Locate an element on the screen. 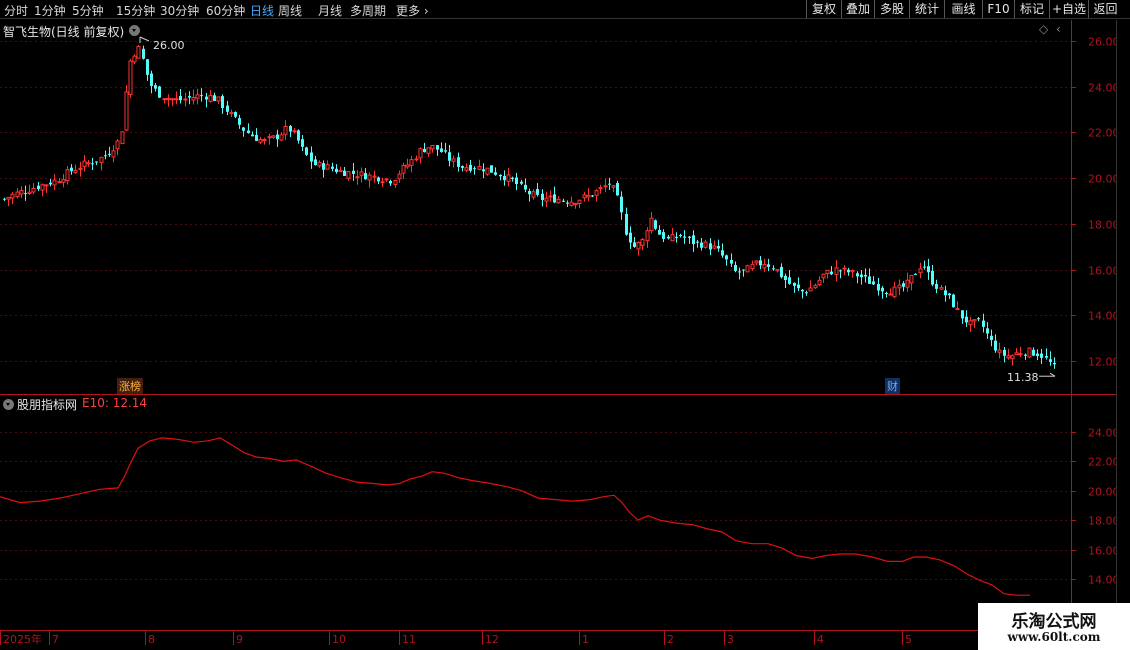 The height and width of the screenshot is (650, 1130). ind-tick-label-2: 20.00 is located at coordinates (1104, 492).